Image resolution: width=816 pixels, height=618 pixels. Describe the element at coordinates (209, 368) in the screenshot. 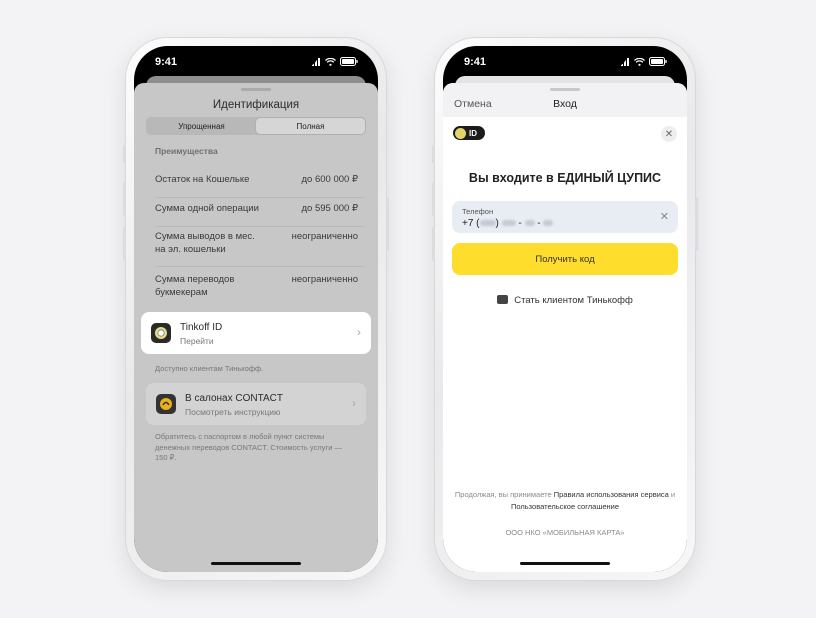

I see `tinkoff-note: Доступно клиентам Тинькофф.` at that location.